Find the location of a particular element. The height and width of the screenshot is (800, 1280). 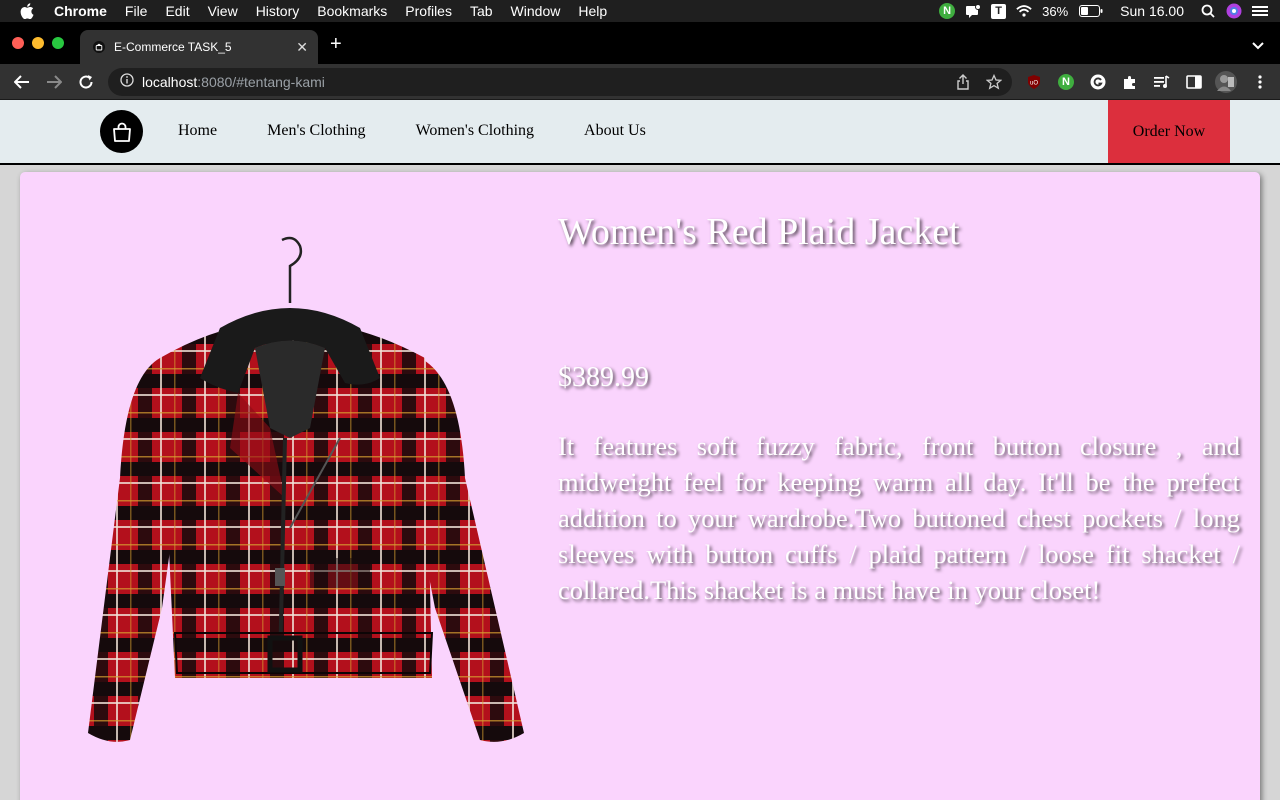

nav-link-about-us: About Us is located at coordinates (615, 131).